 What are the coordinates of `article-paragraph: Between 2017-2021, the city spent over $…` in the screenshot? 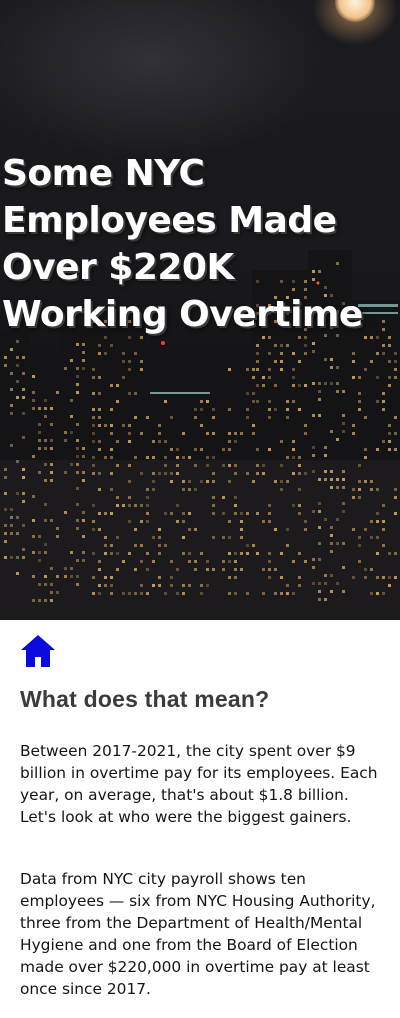 It's located at (199, 784).